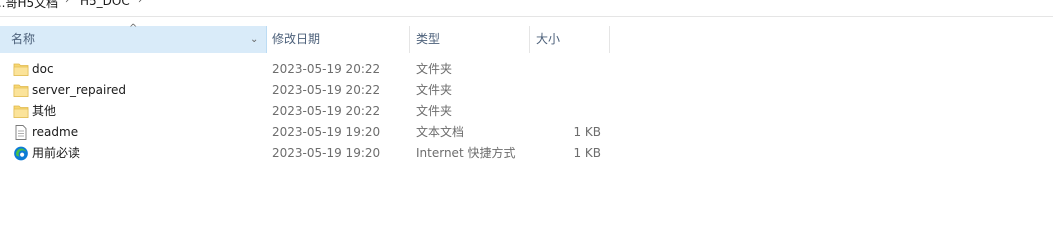 This screenshot has height=245, width=1053. What do you see at coordinates (548, 39) in the screenshot?
I see `column-header-size-label: 大小` at bounding box center [548, 39].